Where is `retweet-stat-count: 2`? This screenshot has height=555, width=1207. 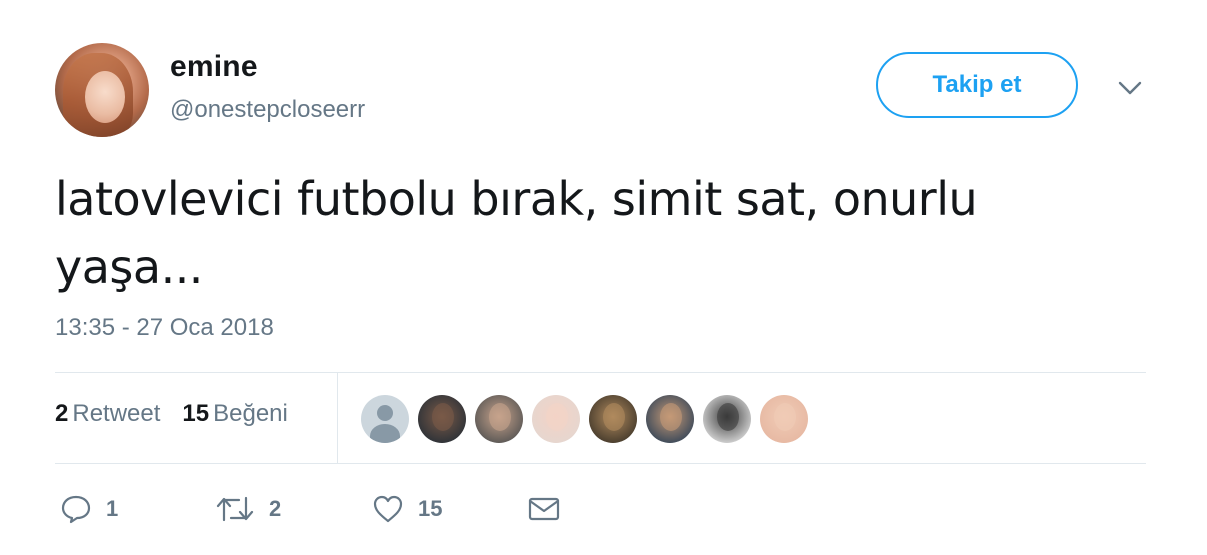
retweet-stat-count: 2 is located at coordinates (62, 413).